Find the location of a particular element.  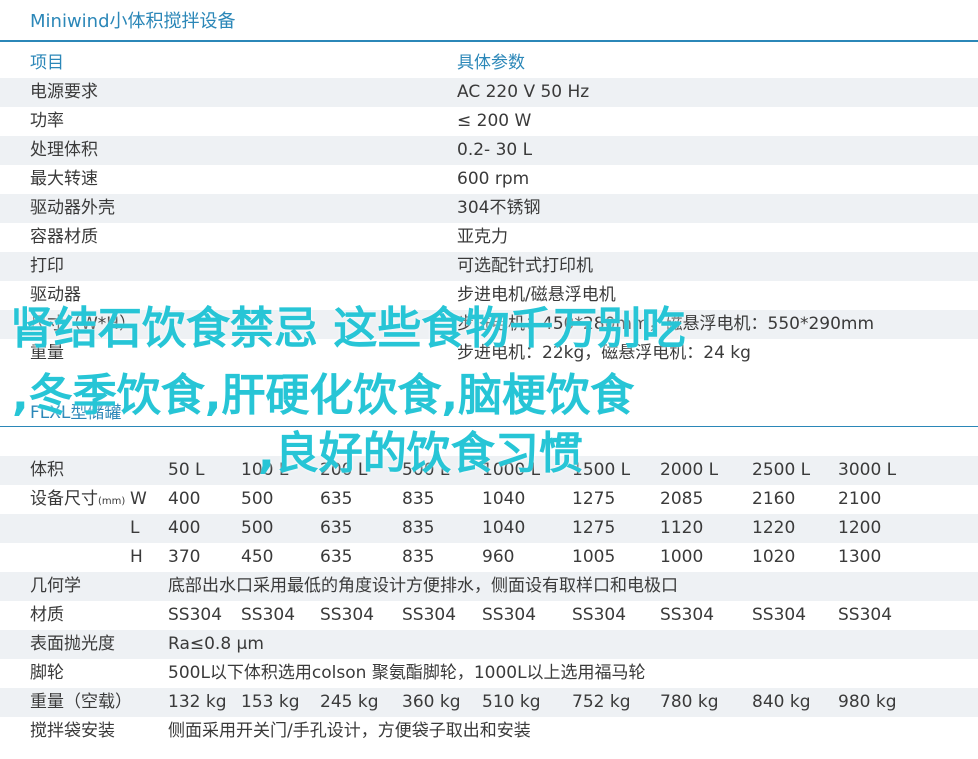

row-label: 最大转速 is located at coordinates (64, 179).